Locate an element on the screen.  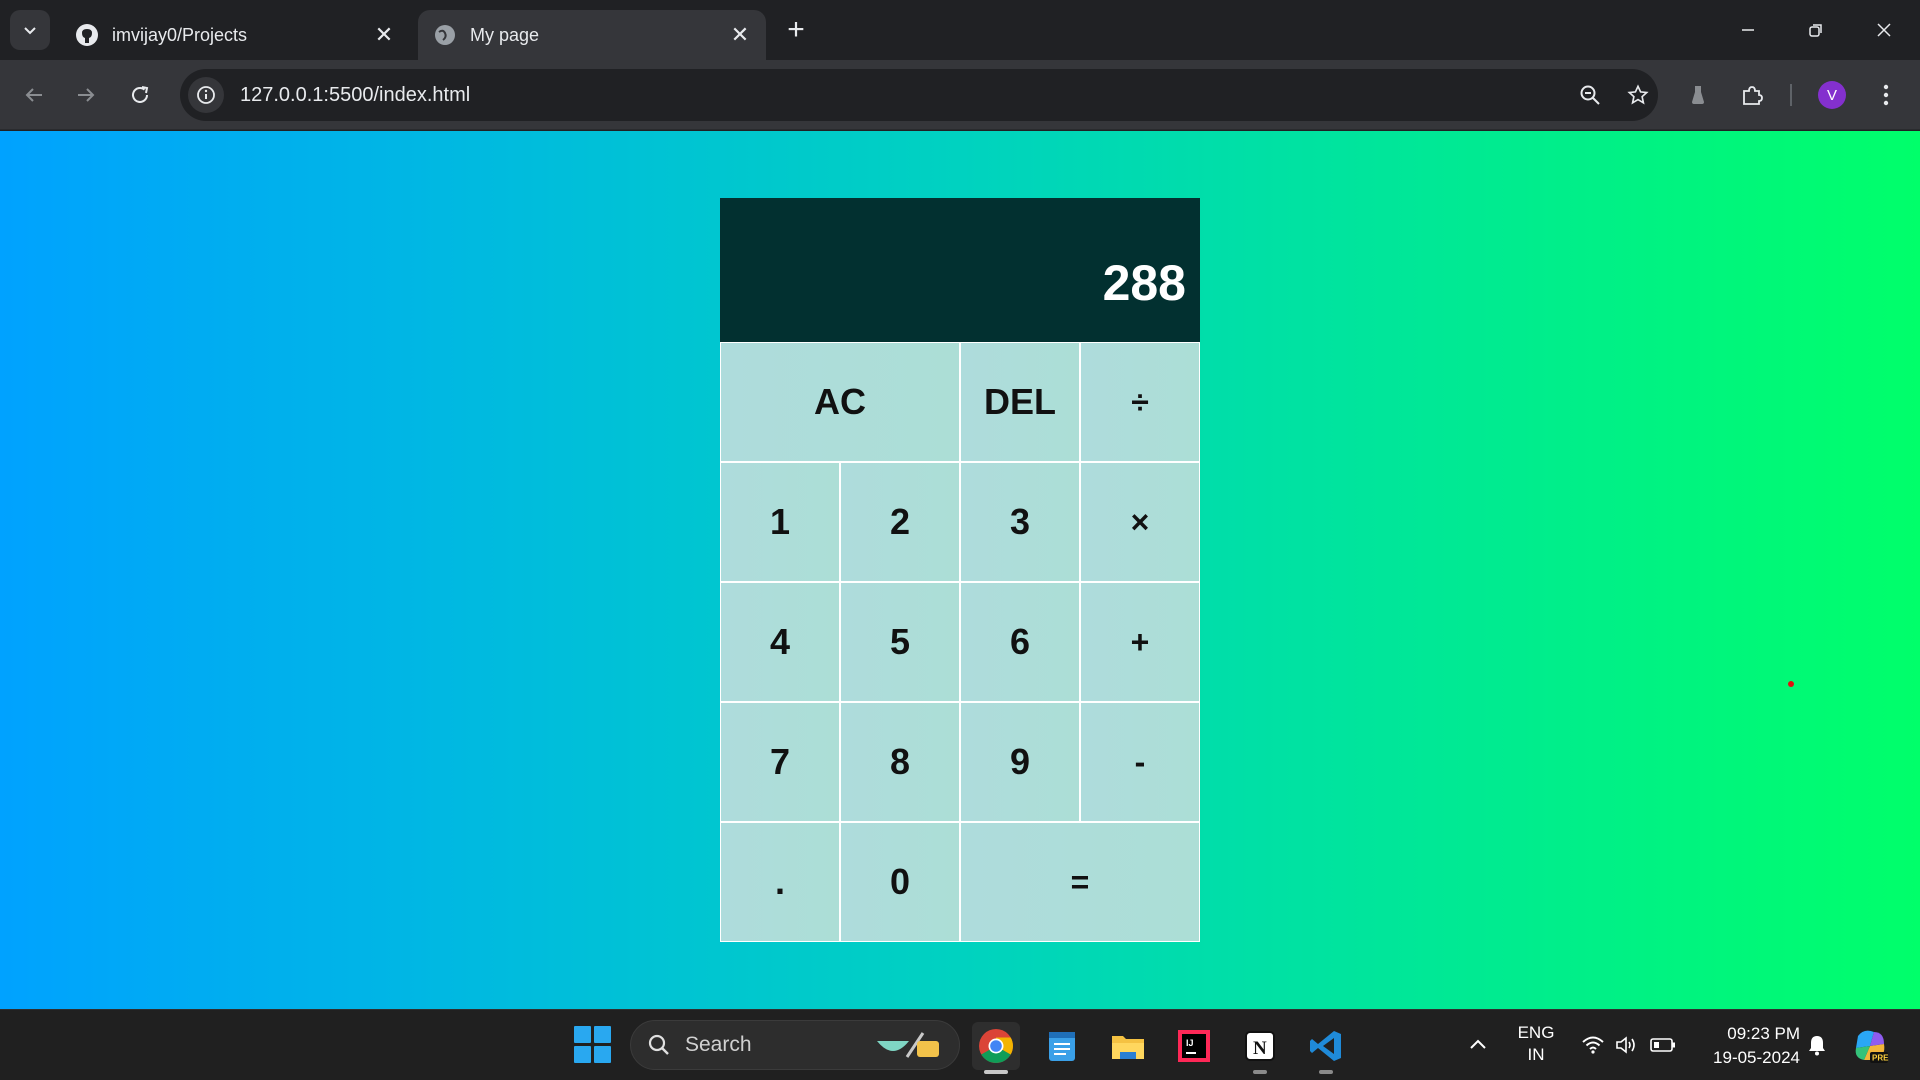
copilot-icon: PRE is located at coordinates (1870, 1046).